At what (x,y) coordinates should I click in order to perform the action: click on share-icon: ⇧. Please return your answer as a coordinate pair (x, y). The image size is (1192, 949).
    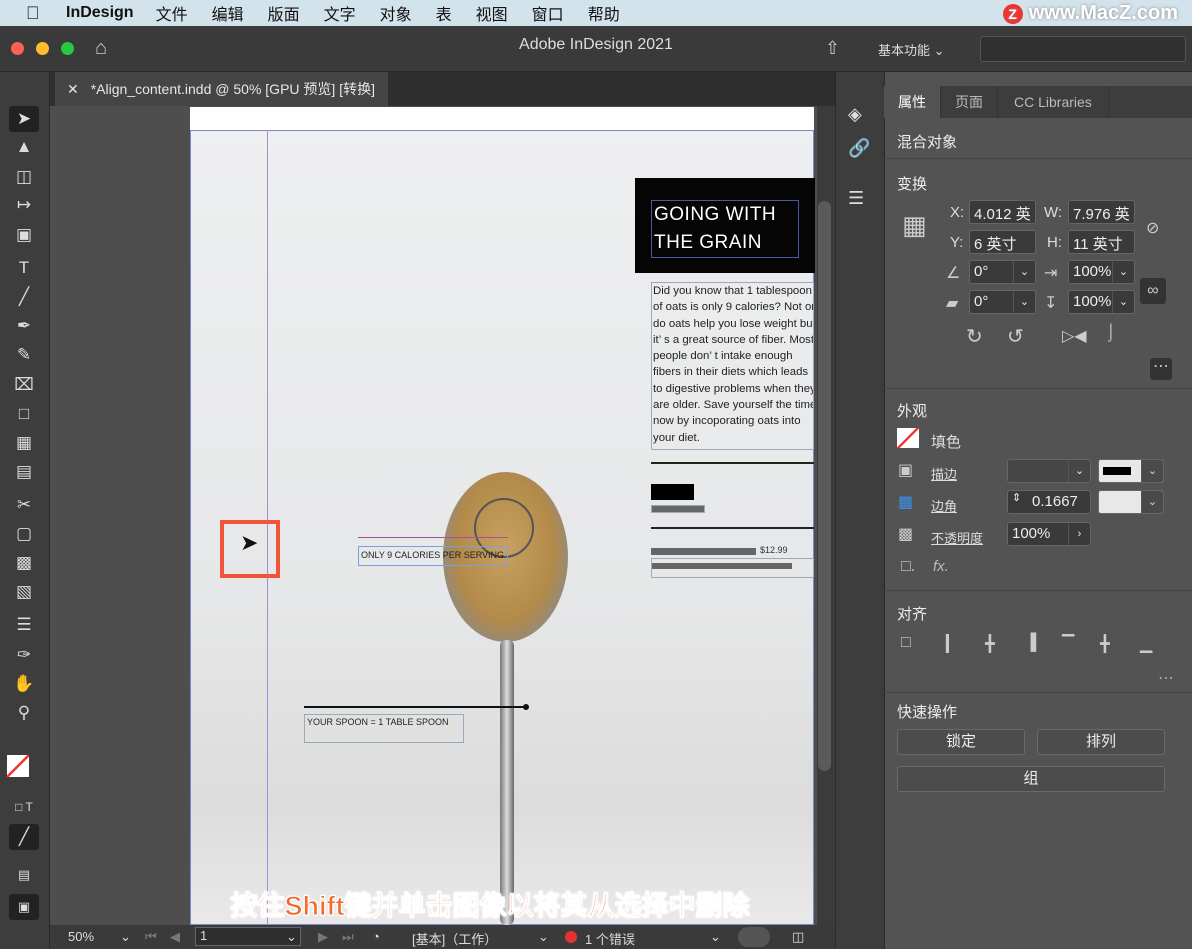
    Looking at the image, I should click on (832, 48).